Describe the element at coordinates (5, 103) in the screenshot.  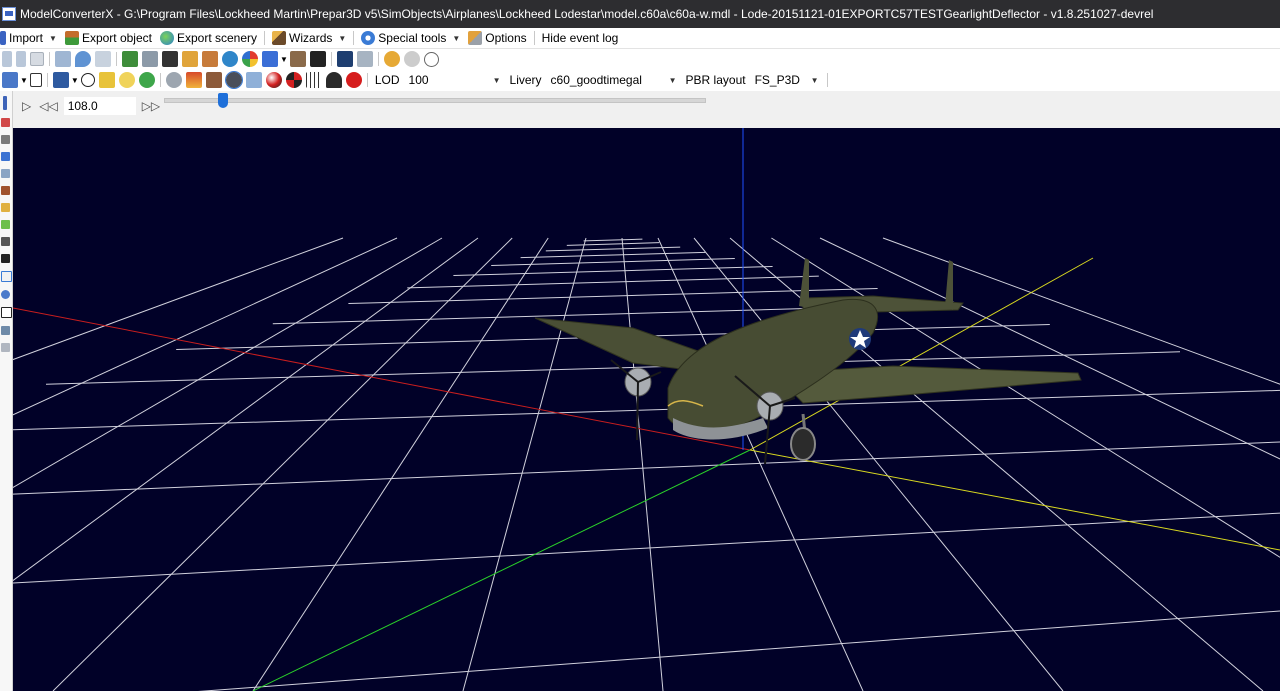
I see `grip-icon` at that location.